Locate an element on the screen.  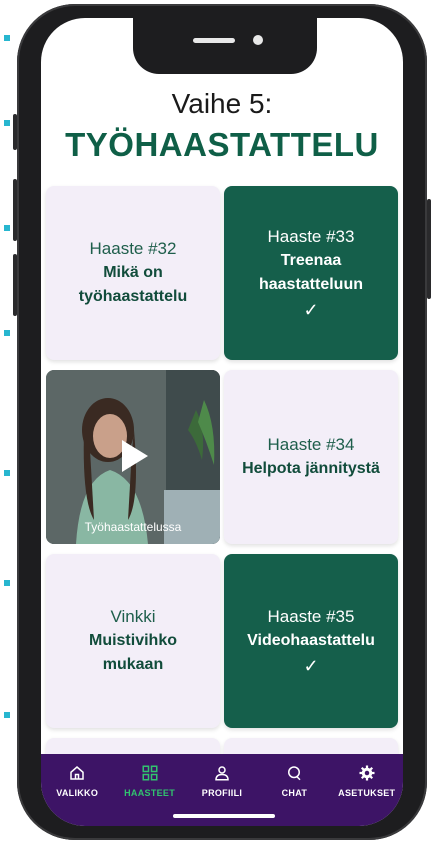
challenge-card-33: Haaste #33 Treenaa haastatteluun ✓ is located at coordinates (311, 273).